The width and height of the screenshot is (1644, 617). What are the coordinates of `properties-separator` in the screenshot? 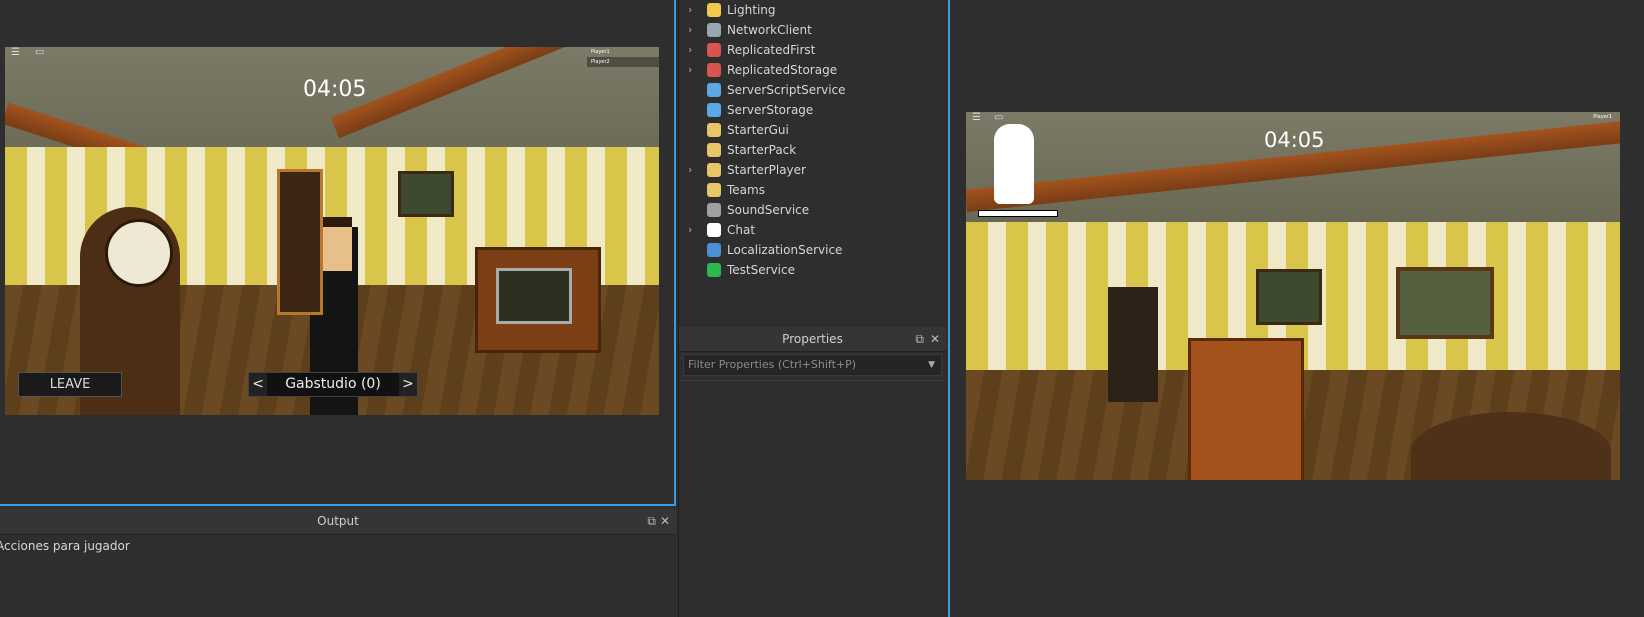 It's located at (812, 380).